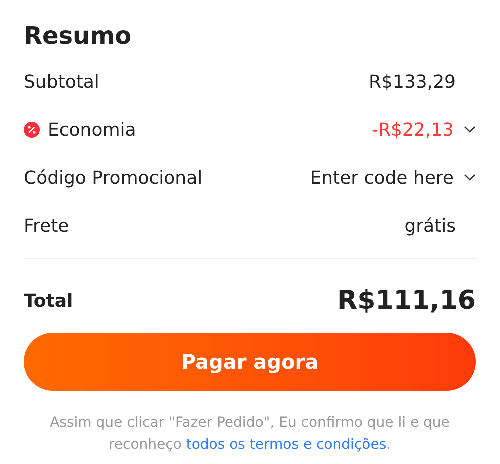  What do you see at coordinates (407, 301) in the screenshot?
I see `total-value: R$111,16` at bounding box center [407, 301].